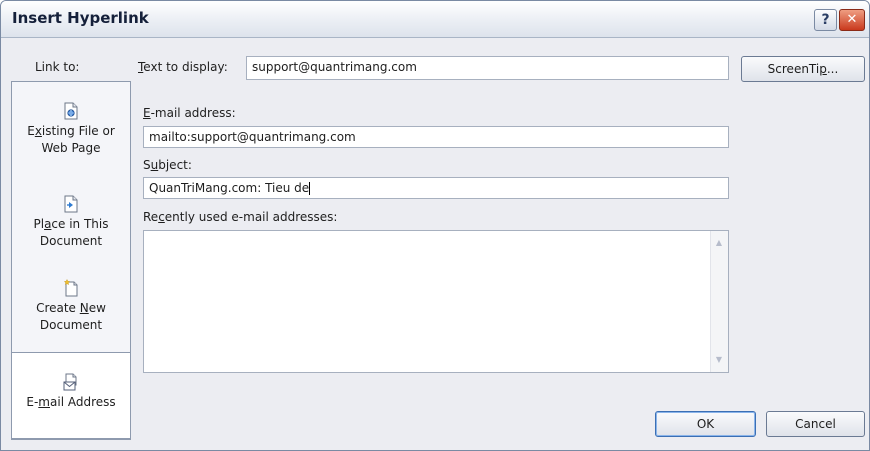 The height and width of the screenshot is (451, 870). What do you see at coordinates (71, 204) in the screenshot?
I see `place-in-document-icon` at bounding box center [71, 204].